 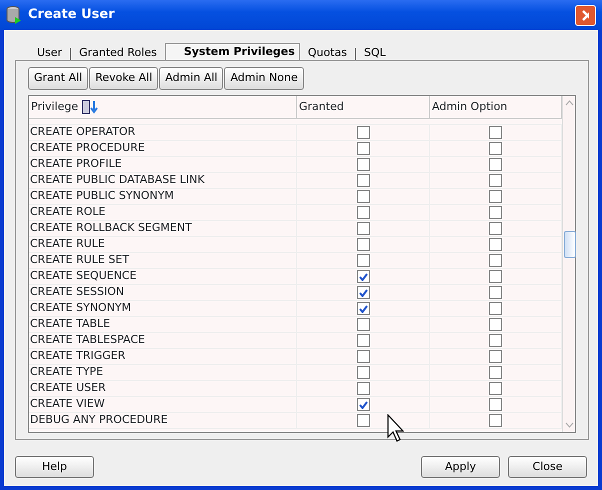 I want to click on scroll-up-icon, so click(x=569, y=103).